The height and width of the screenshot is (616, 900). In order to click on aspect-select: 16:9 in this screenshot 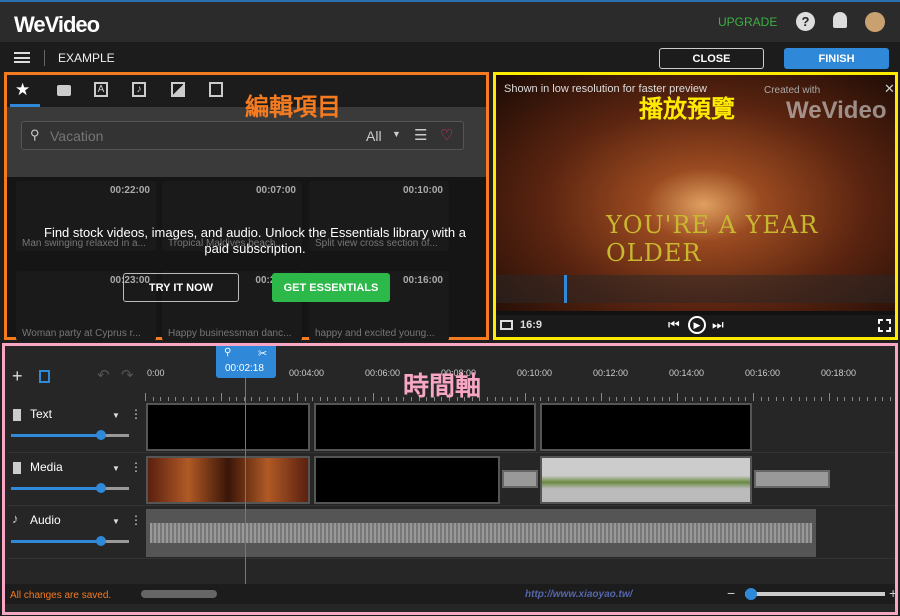, I will do `click(531, 325)`.